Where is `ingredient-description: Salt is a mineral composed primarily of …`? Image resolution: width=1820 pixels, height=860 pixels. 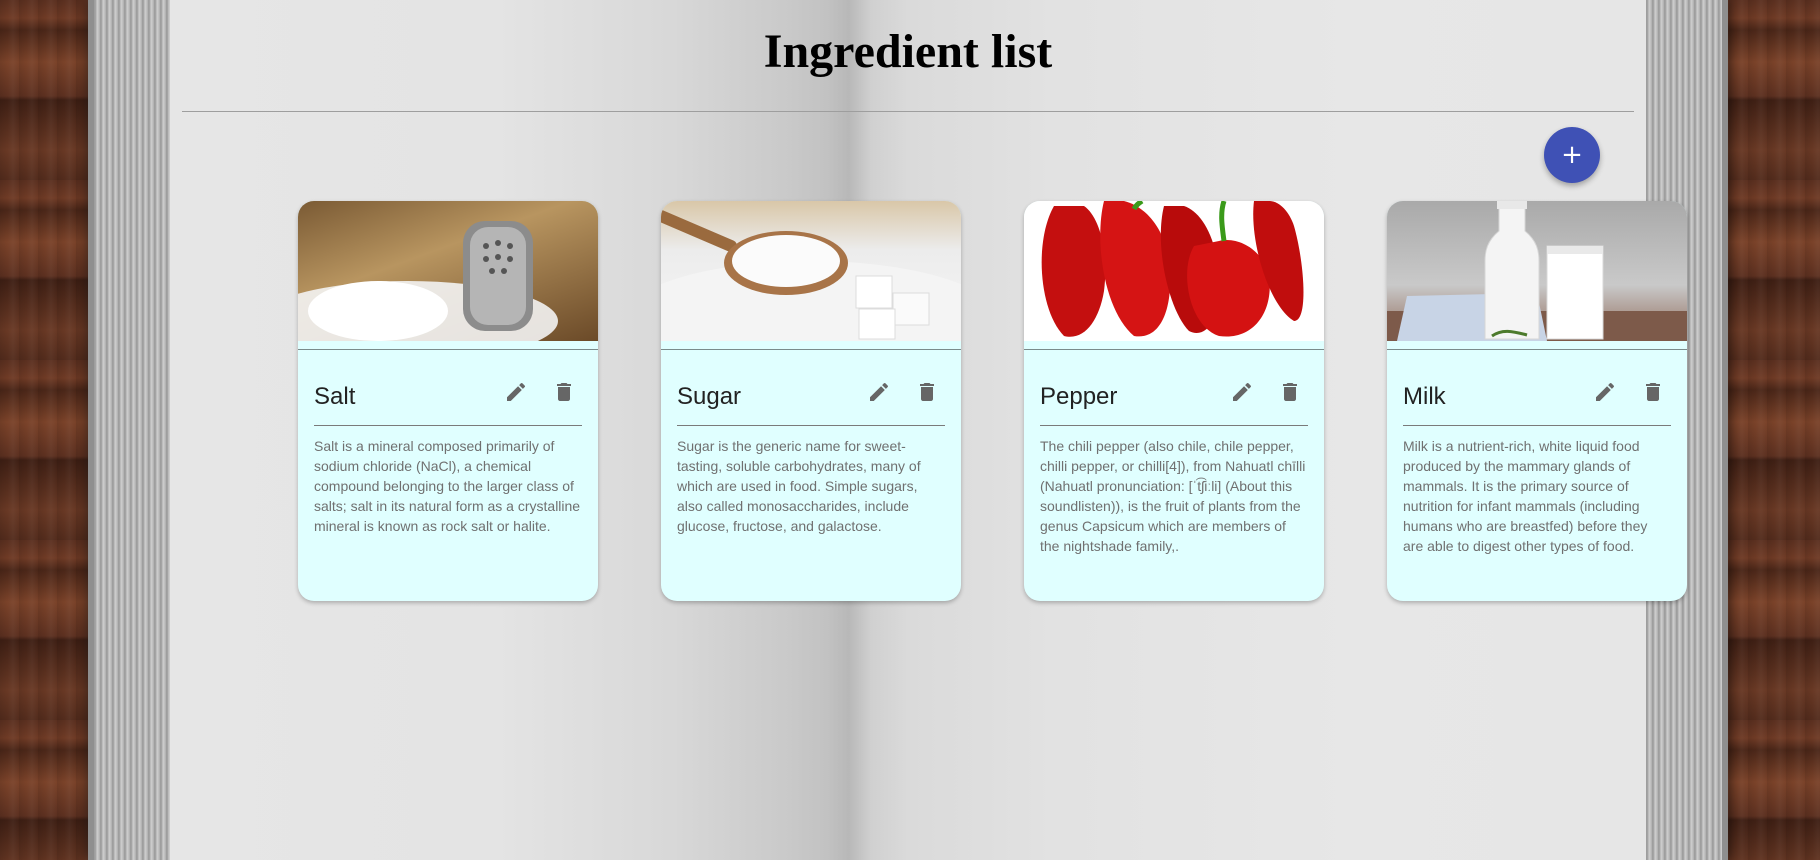 ingredient-description: Salt is a mineral composed primarily of … is located at coordinates (447, 486).